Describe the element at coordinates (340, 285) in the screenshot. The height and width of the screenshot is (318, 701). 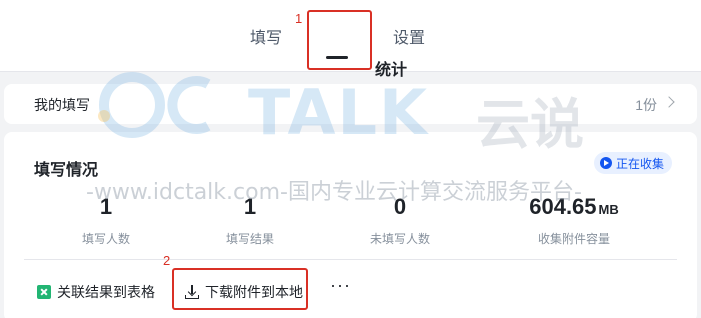
I see `more-button: ···` at that location.